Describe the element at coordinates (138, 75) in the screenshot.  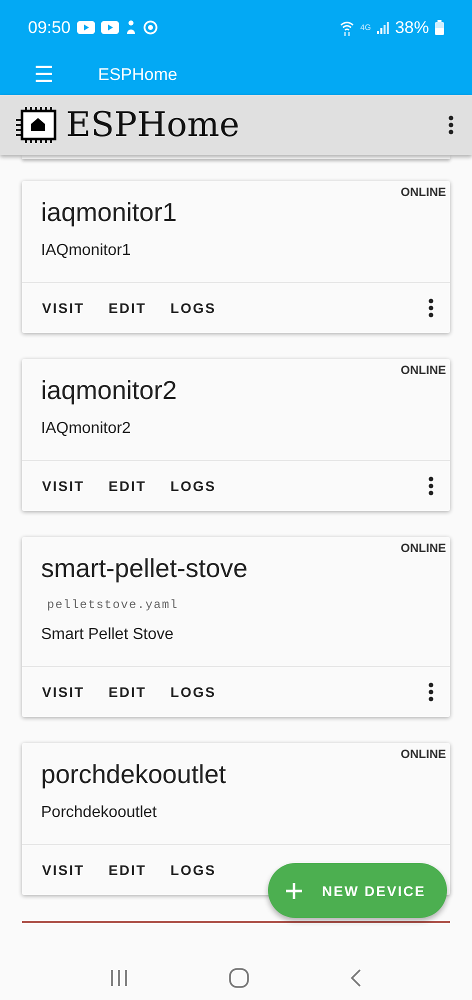
I see `app-title: ESPHome` at that location.